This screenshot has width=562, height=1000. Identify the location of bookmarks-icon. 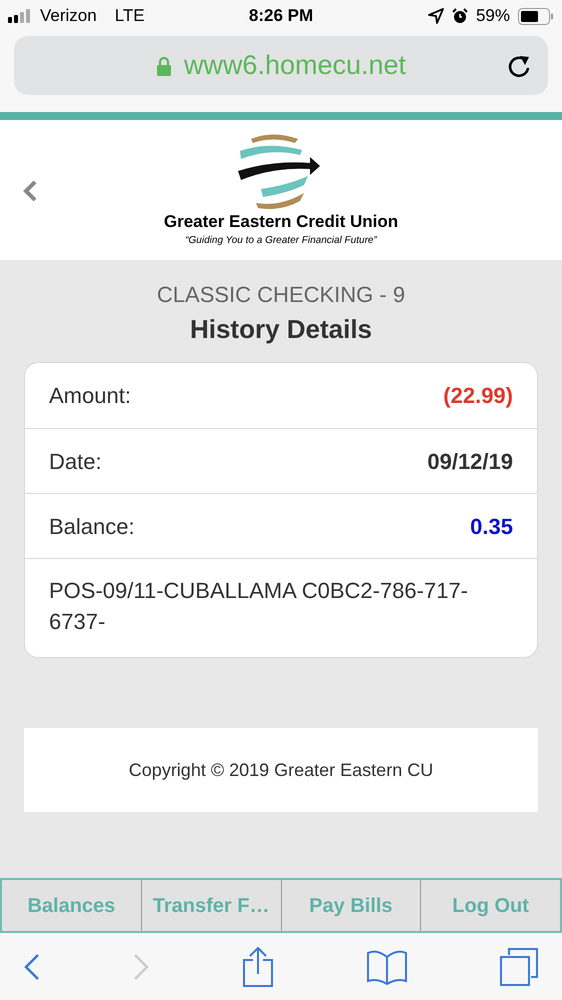
(387, 966).